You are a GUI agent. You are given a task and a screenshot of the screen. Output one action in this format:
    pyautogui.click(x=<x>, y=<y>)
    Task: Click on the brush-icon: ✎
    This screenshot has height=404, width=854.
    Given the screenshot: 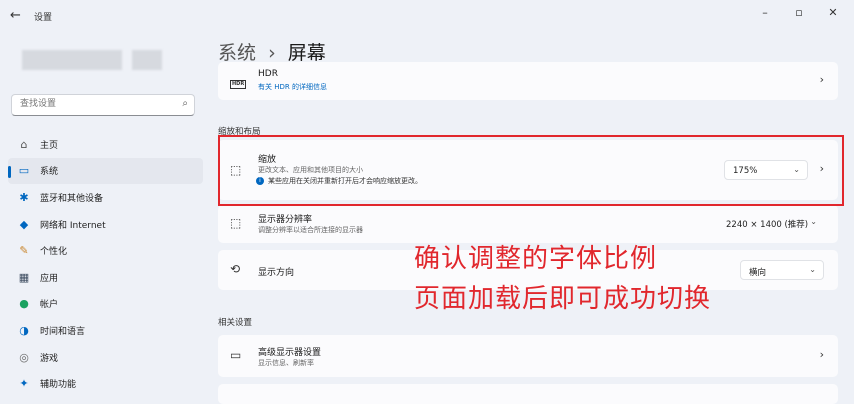 What is the action you would take?
    pyautogui.click(x=24, y=251)
    